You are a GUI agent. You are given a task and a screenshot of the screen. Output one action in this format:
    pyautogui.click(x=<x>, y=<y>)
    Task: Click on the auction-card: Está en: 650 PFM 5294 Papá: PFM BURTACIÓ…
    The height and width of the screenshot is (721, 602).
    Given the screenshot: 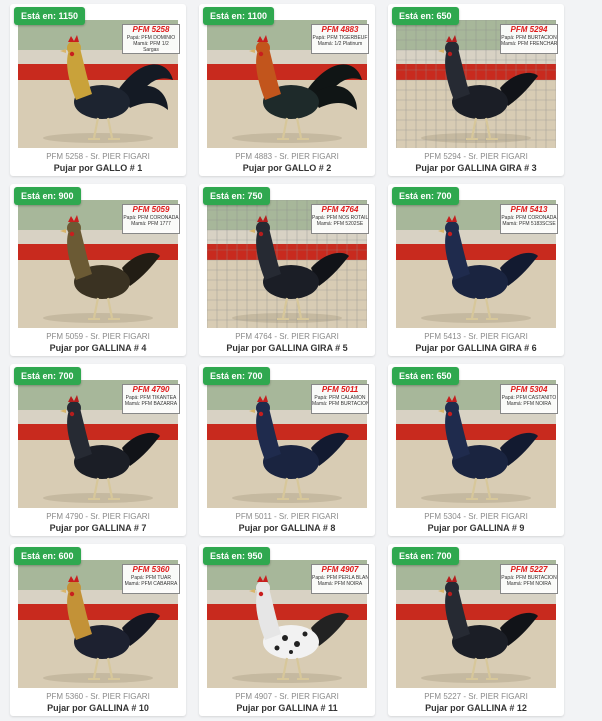 What is the action you would take?
    pyautogui.click(x=476, y=90)
    